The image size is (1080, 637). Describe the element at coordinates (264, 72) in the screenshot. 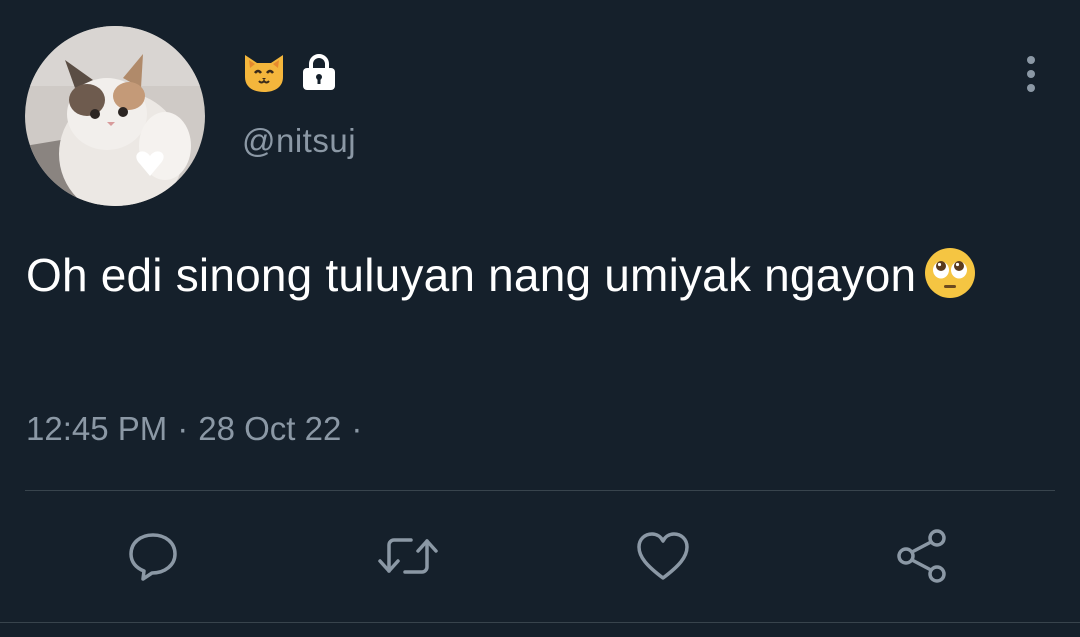

I see `cat-face-emoji-icon` at that location.